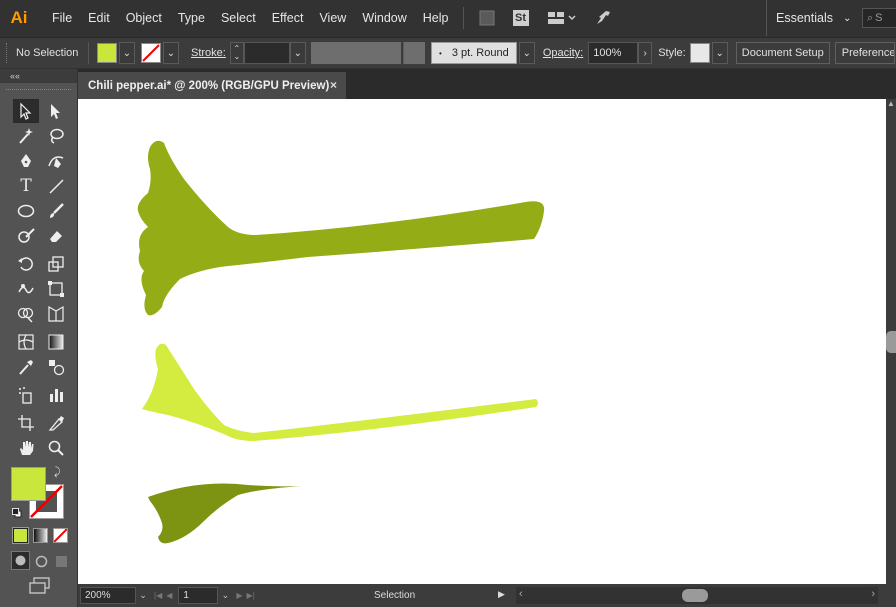  I want to click on default-colors-icon, so click(17, 512).